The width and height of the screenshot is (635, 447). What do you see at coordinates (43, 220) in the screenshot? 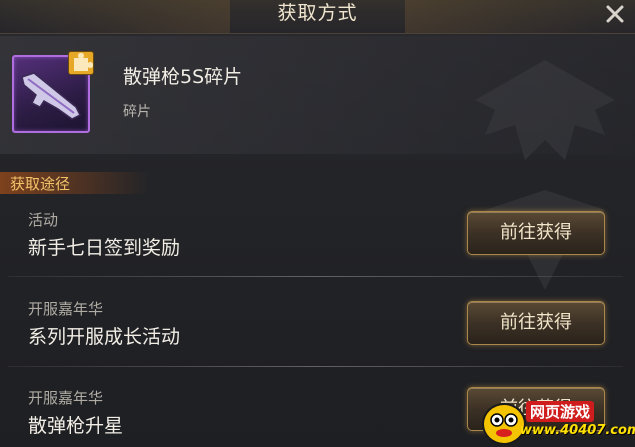
I see `source-category: 活动` at bounding box center [43, 220].